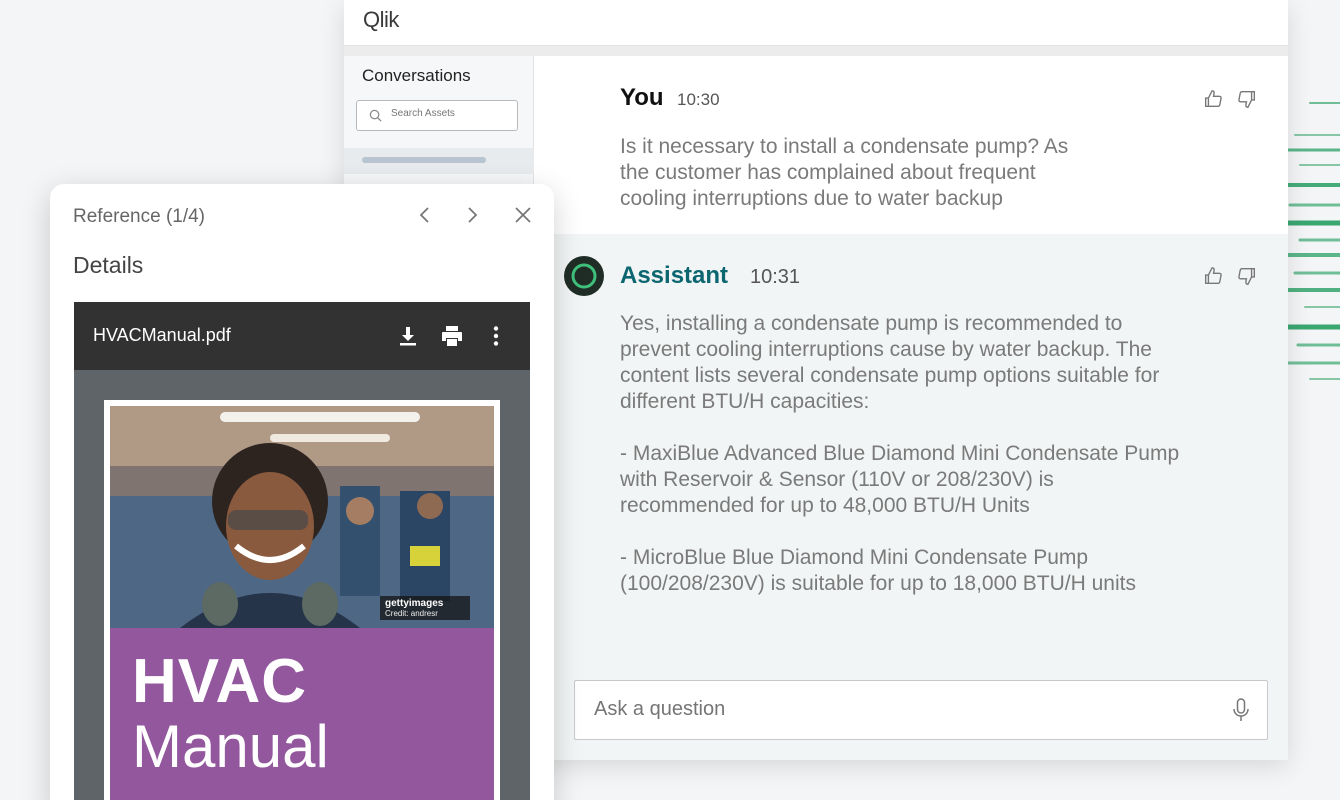  Describe the element at coordinates (698, 99) in the screenshot. I see `message-time: 10:30` at that location.